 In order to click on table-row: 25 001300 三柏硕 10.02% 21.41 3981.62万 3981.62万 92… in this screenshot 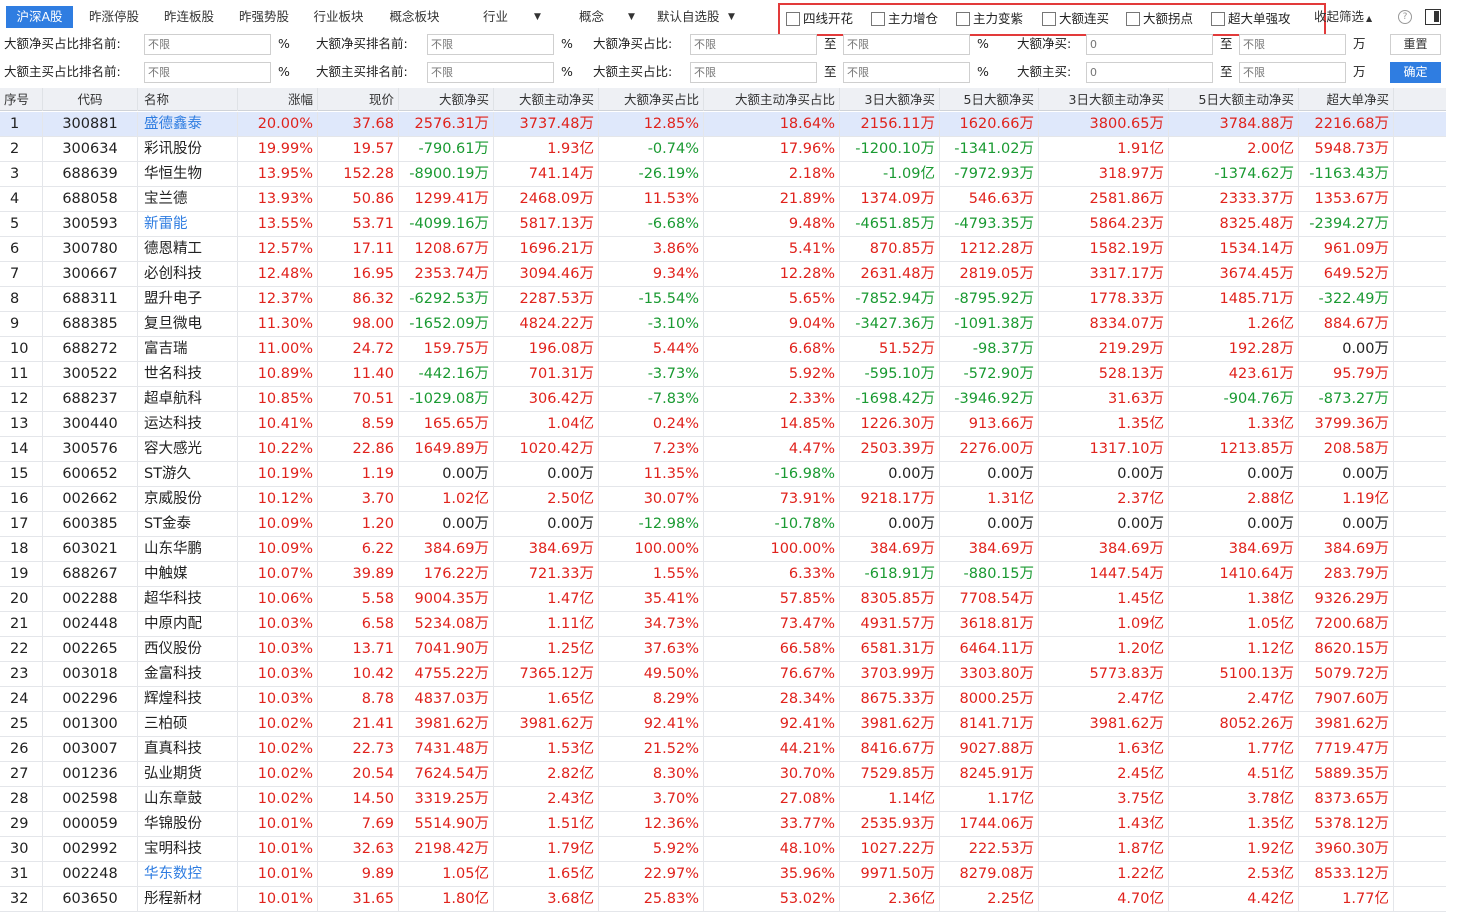, I will do `click(723, 724)`.